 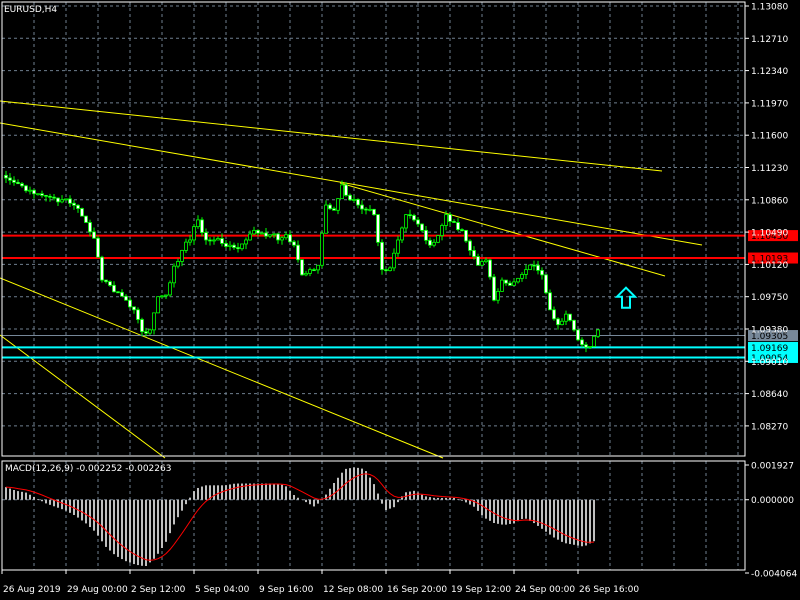 What do you see at coordinates (609, 590) in the screenshot?
I see `time-label: 26 Sep 16:00` at bounding box center [609, 590].